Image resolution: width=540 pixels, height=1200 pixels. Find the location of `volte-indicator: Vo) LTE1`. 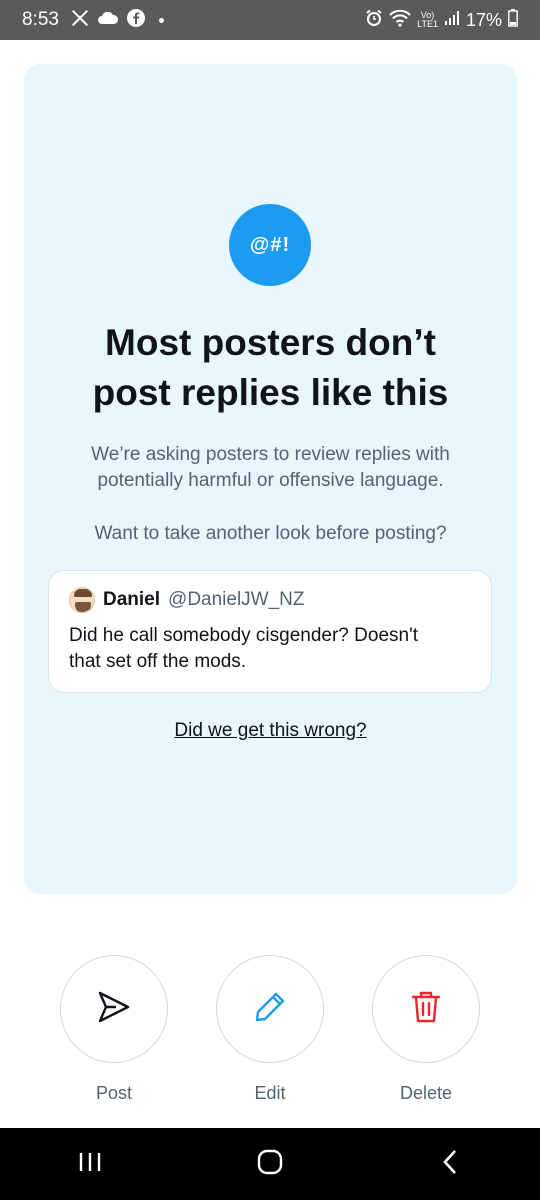

volte-indicator: Vo) LTE1 is located at coordinates (427, 20).